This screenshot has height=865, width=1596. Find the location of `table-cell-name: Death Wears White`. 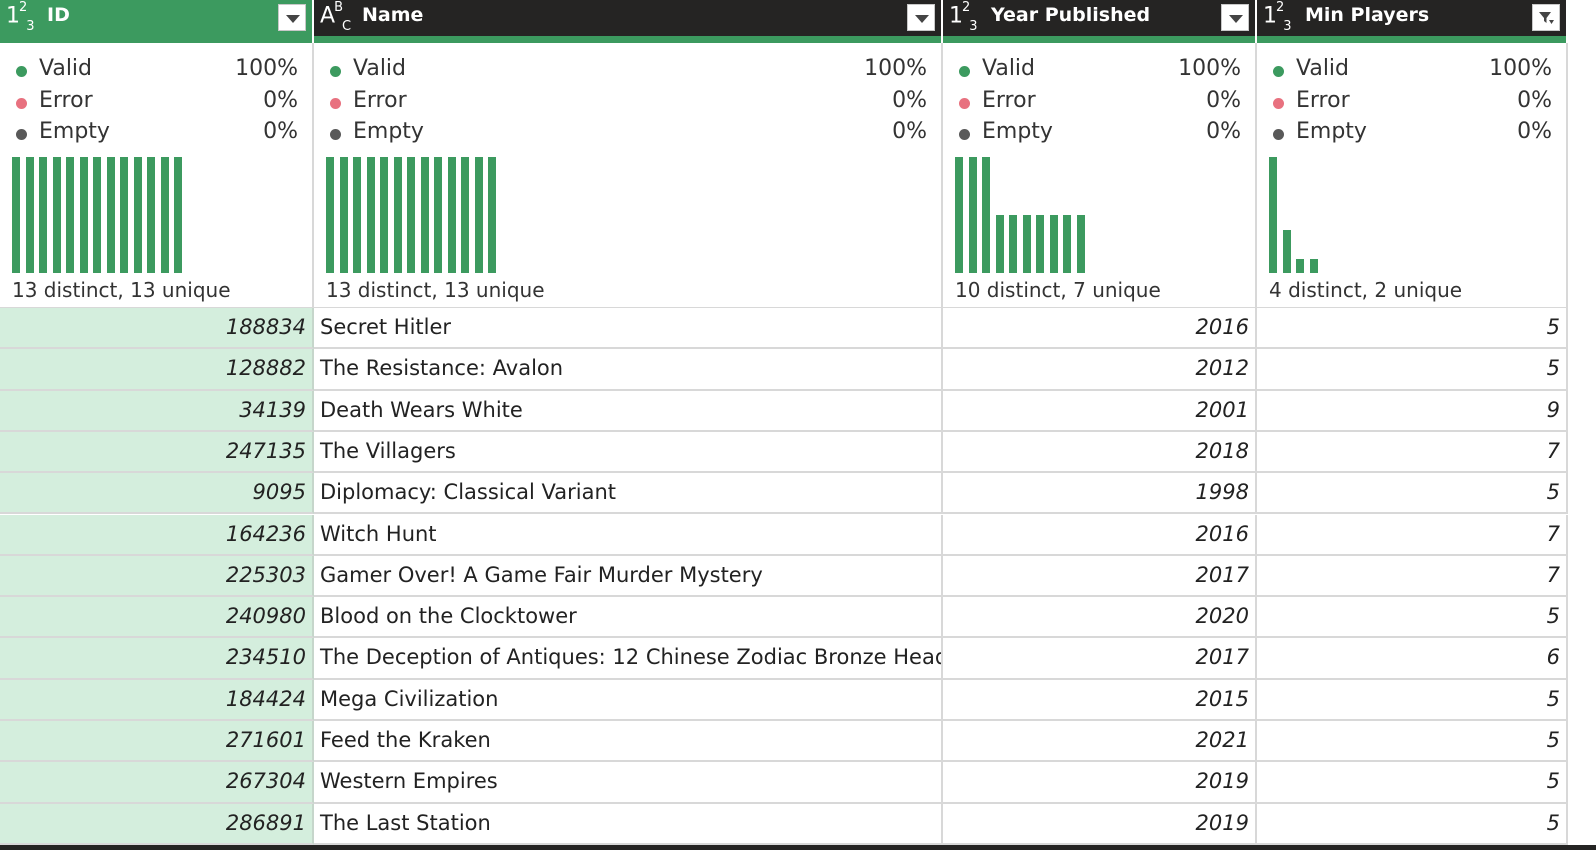

table-cell-name: Death Wears White is located at coordinates (628, 411).